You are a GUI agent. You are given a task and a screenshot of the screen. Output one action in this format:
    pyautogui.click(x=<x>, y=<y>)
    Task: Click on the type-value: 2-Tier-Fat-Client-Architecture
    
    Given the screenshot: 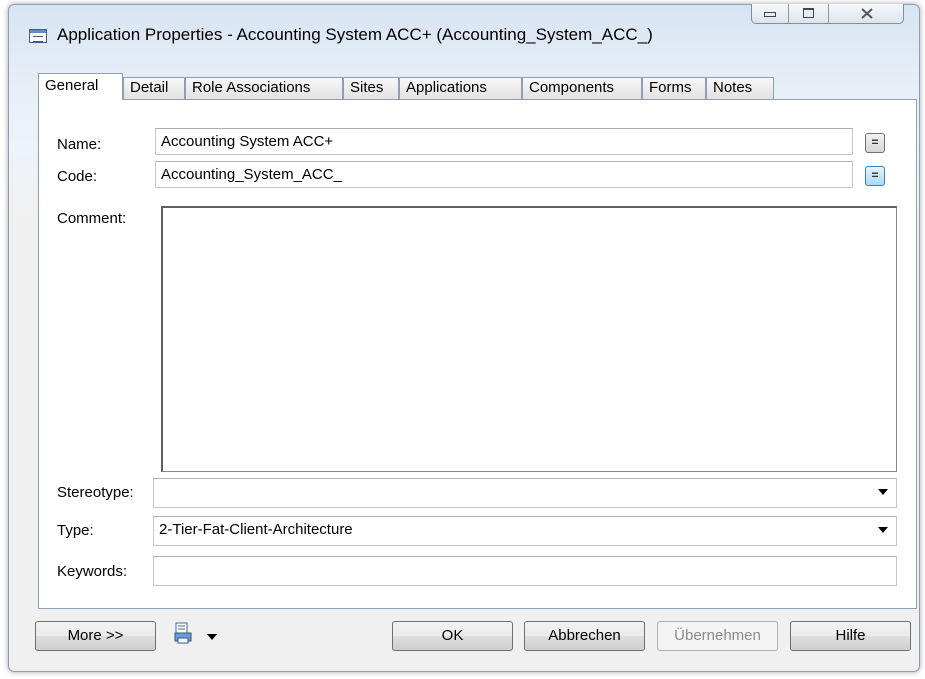 What is the action you would take?
    pyautogui.click(x=256, y=529)
    